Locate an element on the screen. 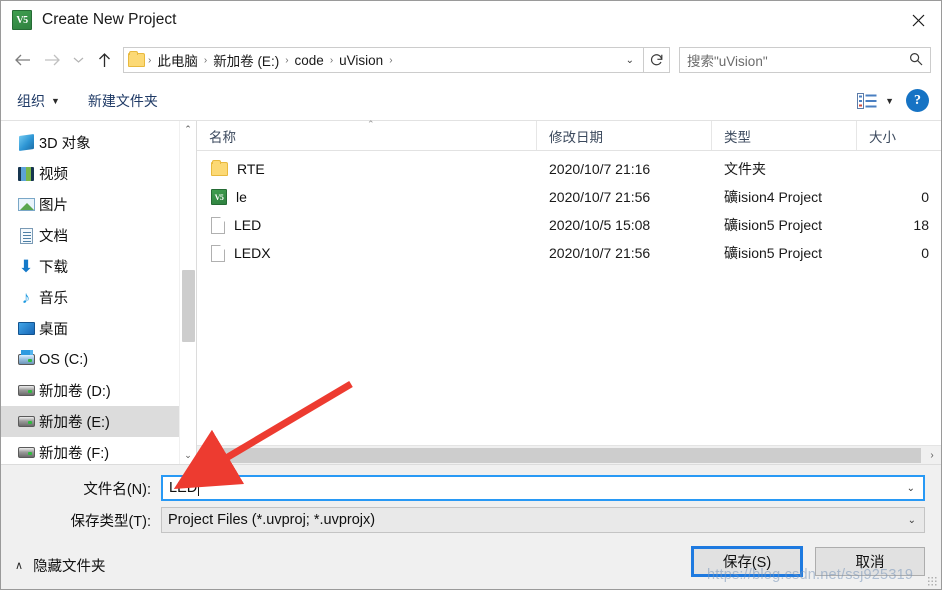 This screenshot has width=942, height=590. recent-locations-button is located at coordinates (78, 60).